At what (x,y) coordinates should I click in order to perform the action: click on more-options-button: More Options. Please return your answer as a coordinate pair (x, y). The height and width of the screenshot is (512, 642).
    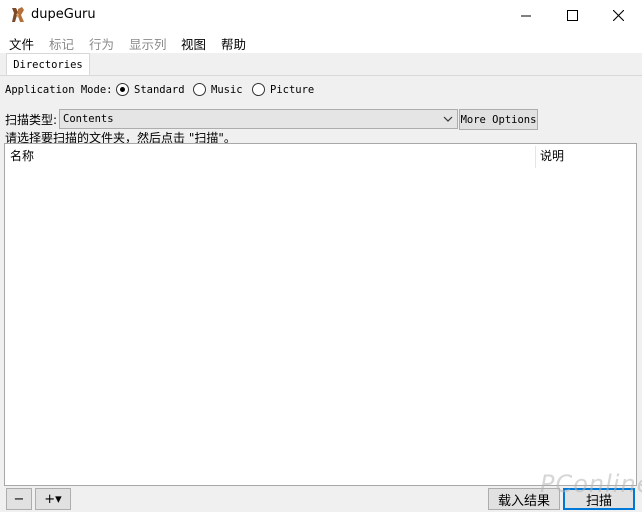
    Looking at the image, I should click on (498, 119).